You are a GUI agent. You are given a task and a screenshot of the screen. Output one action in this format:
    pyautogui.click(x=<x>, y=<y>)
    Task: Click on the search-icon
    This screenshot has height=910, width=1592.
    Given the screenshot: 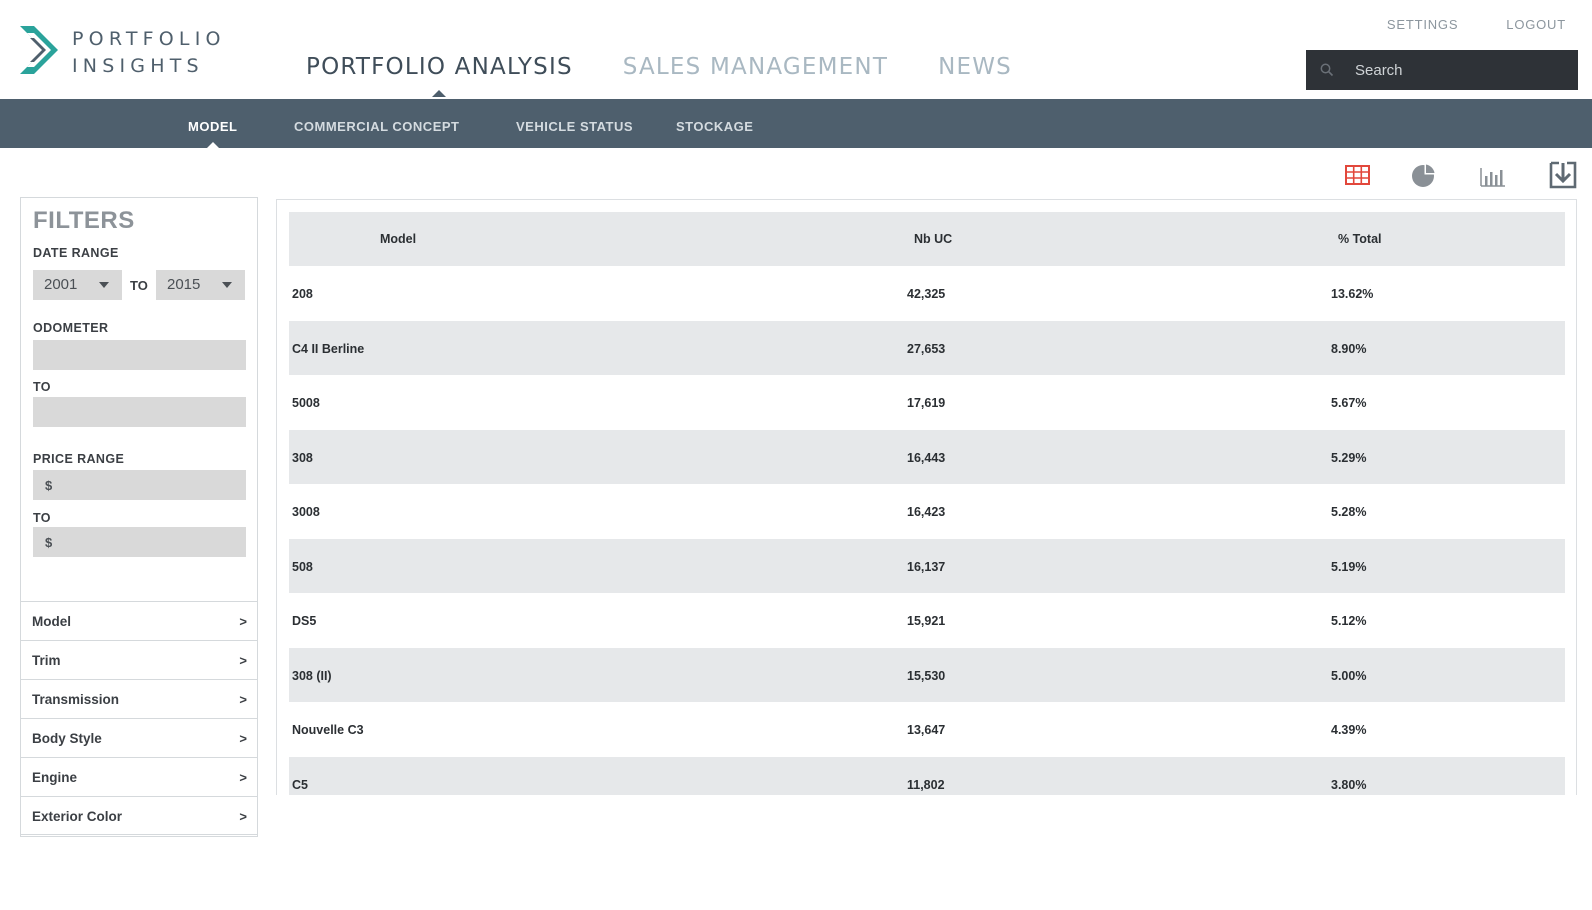 What is the action you would take?
    pyautogui.click(x=1327, y=70)
    